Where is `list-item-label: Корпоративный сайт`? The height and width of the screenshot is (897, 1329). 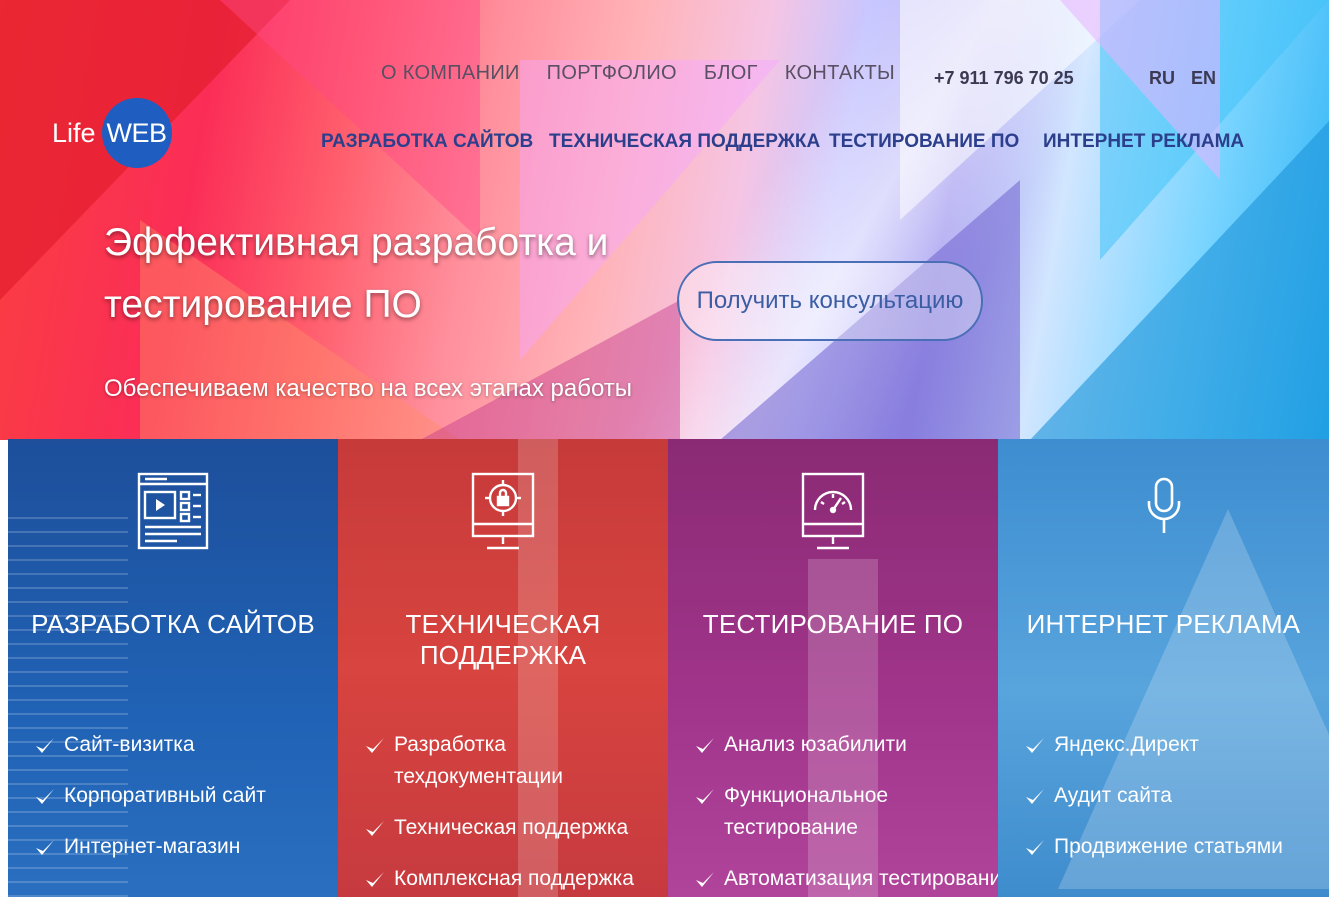
list-item-label: Корпоративный сайт is located at coordinates (165, 795).